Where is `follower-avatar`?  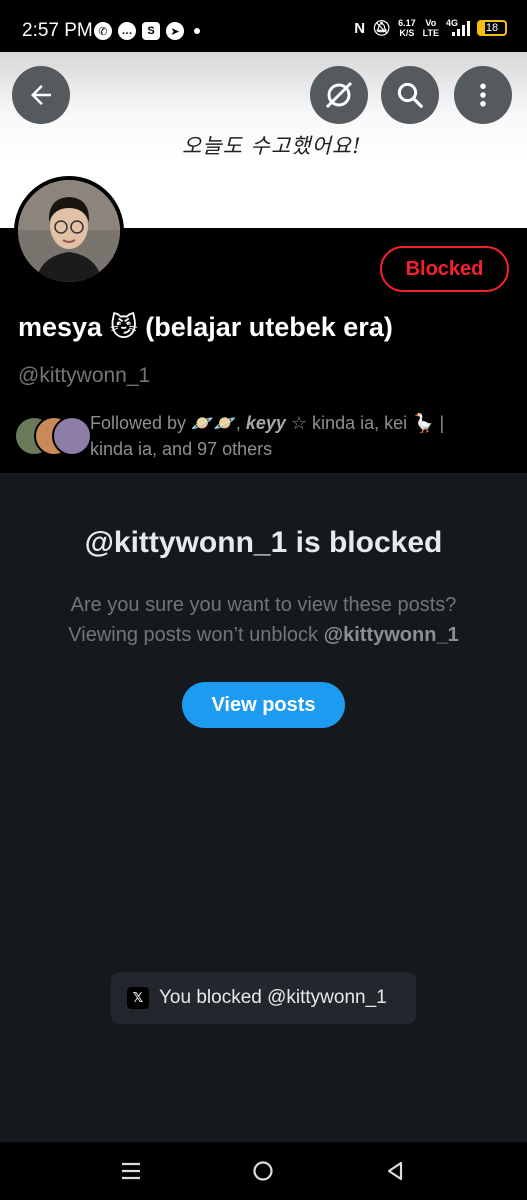 follower-avatar is located at coordinates (72, 436).